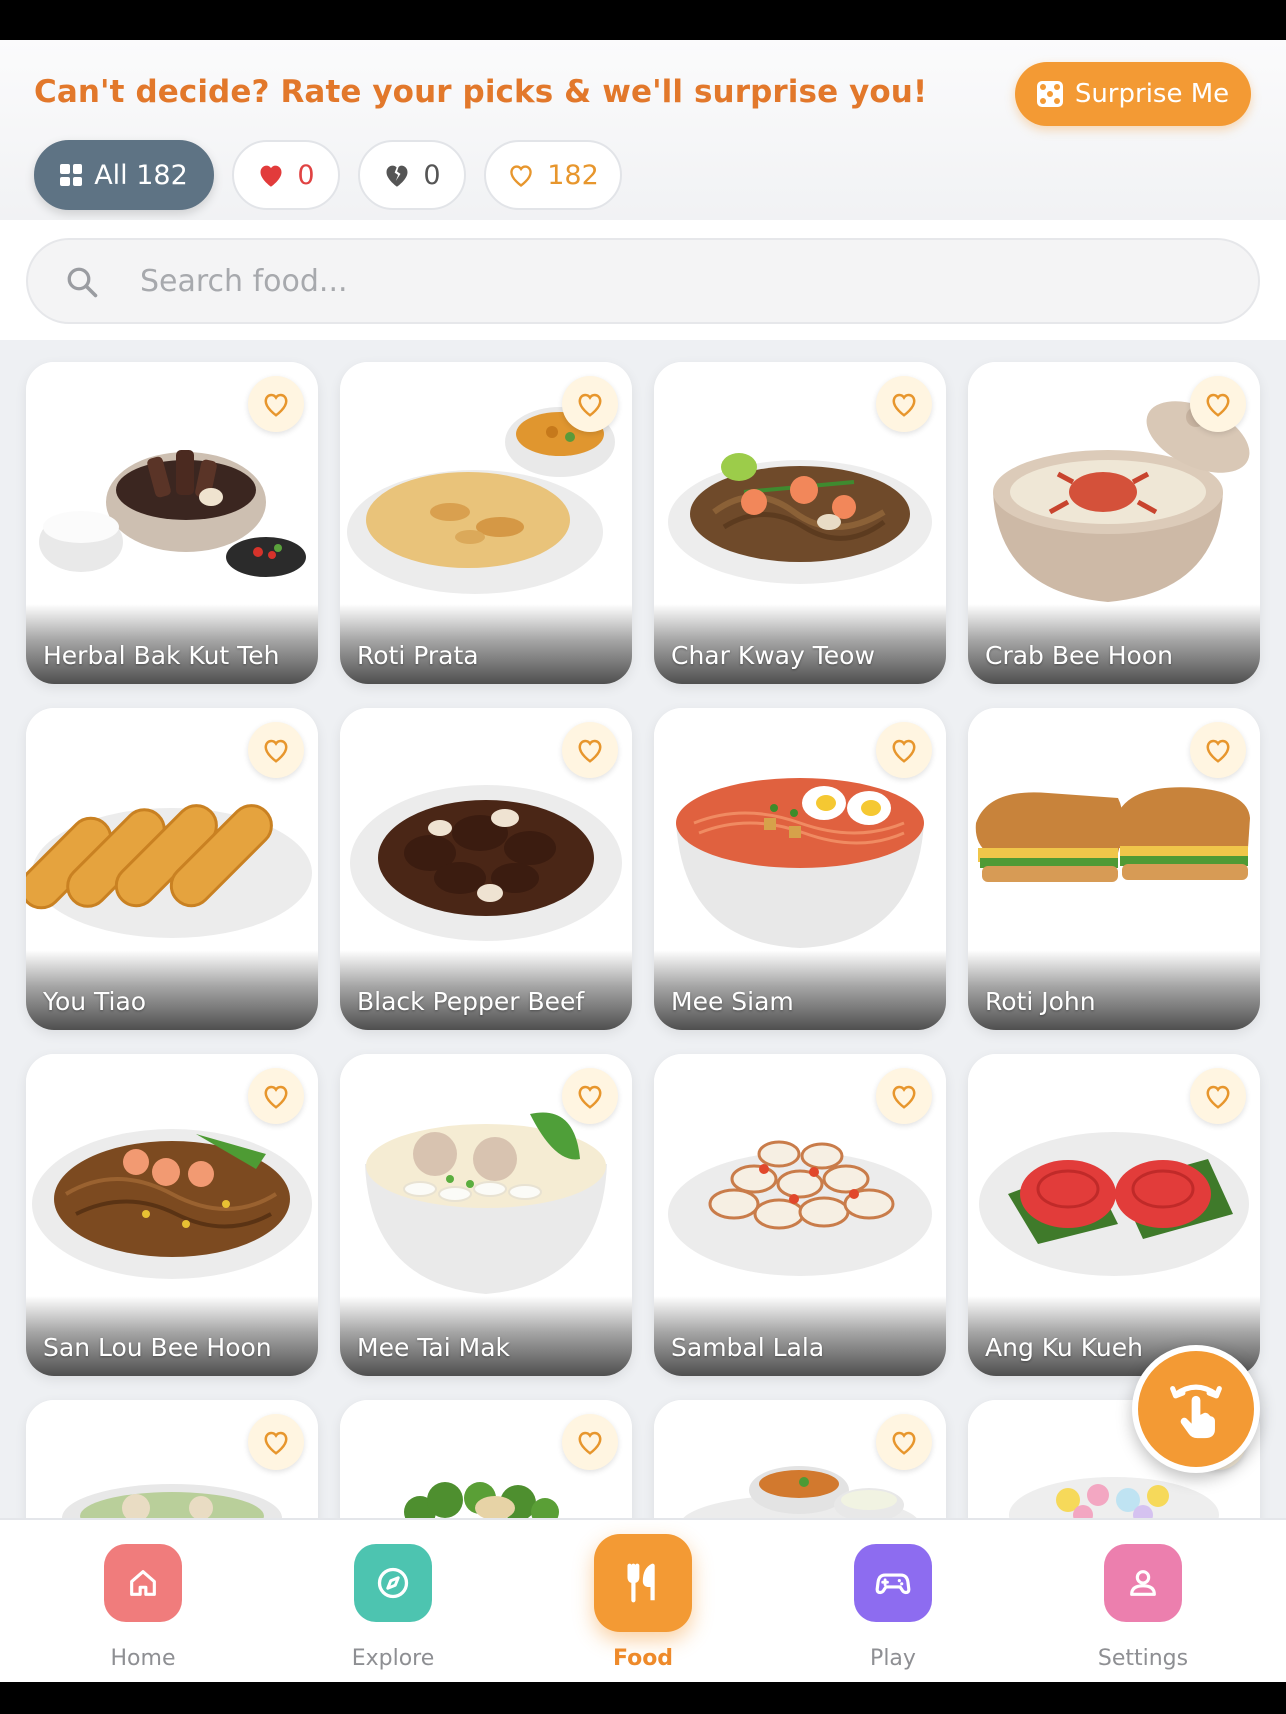 Image resolution: width=1286 pixels, height=1714 pixels. What do you see at coordinates (141, 175) in the screenshot?
I see `filter-all-label: All 182` at bounding box center [141, 175].